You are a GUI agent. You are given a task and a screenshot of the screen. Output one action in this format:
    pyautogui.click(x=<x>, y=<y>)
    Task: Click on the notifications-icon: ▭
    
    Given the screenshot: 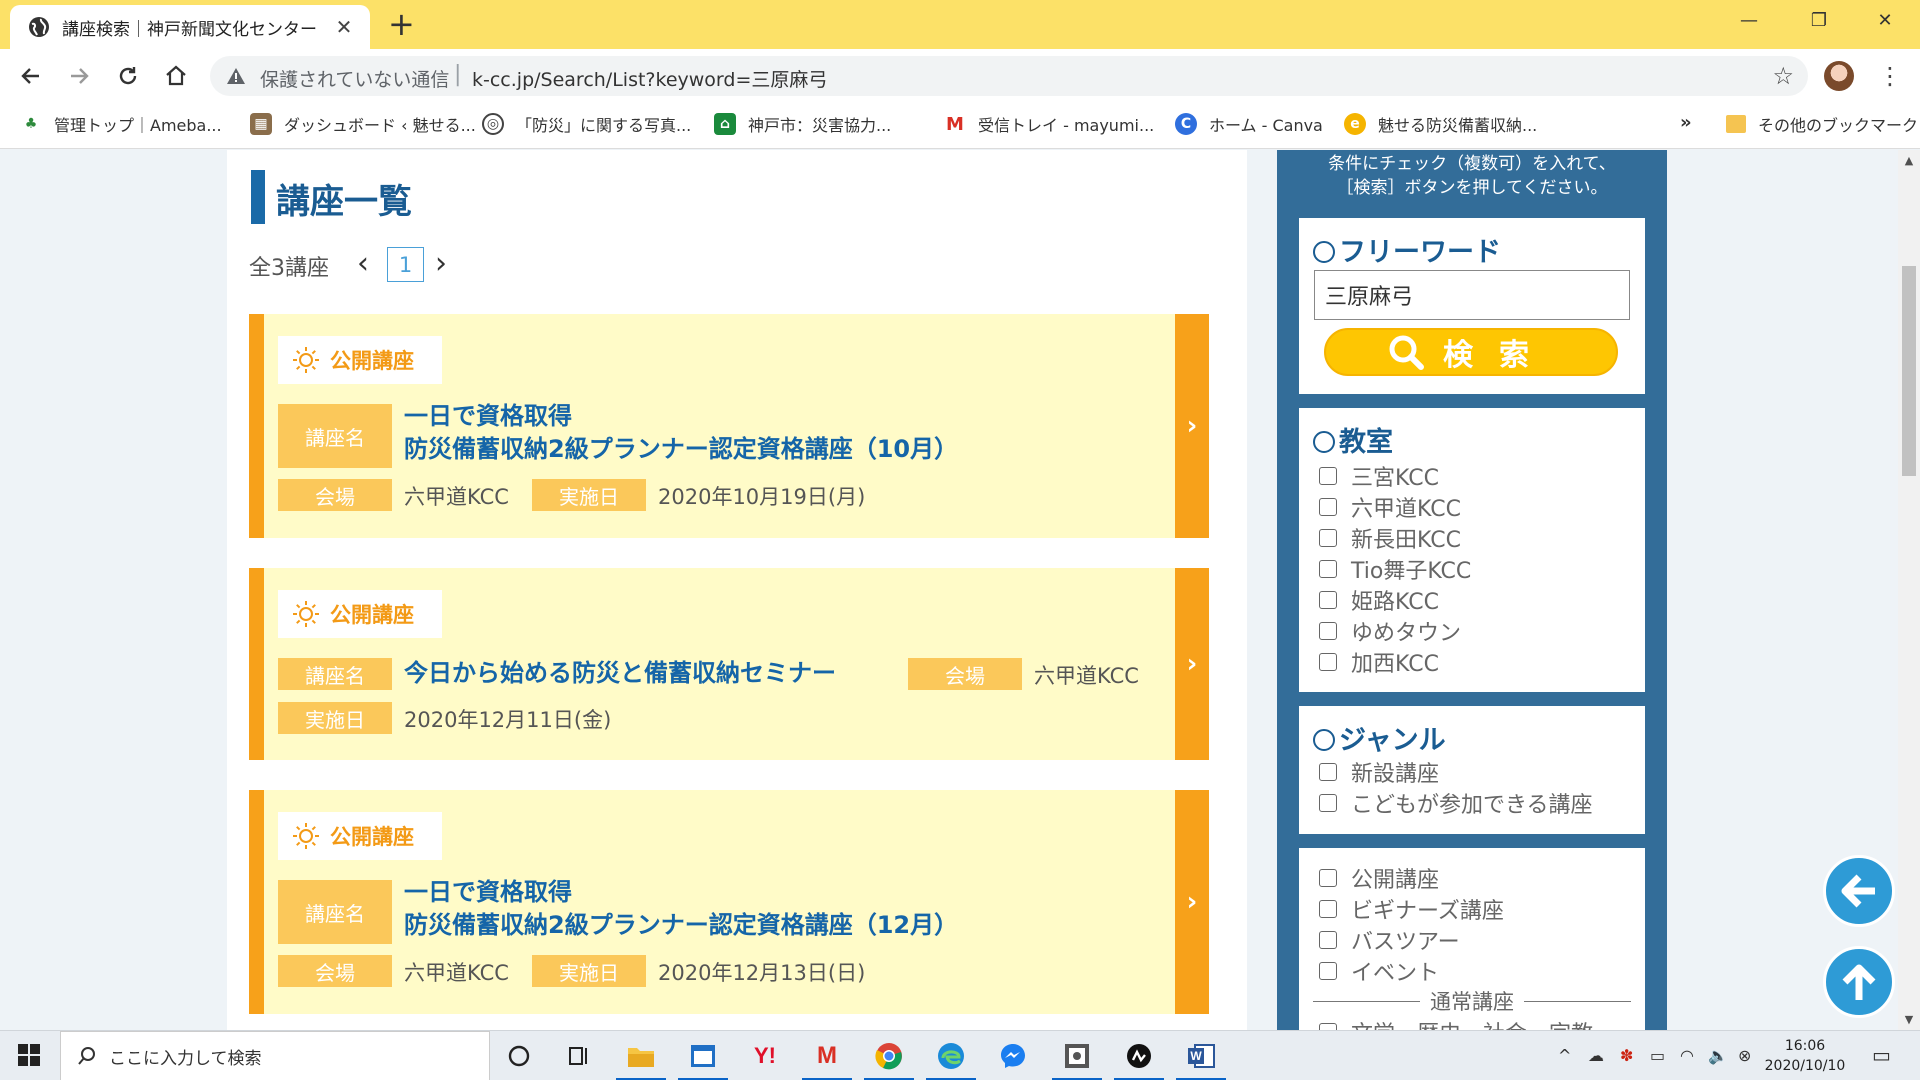 What is the action you would take?
    pyautogui.click(x=1881, y=1055)
    